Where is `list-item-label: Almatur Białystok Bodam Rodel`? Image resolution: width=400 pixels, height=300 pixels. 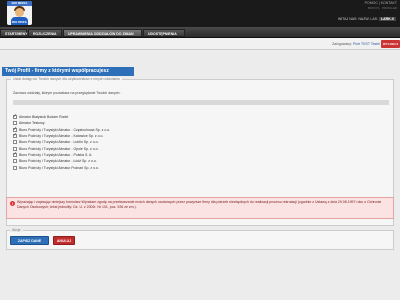
list-item-label: Almatur Białystok Bodam Rodel is located at coordinates (44, 117).